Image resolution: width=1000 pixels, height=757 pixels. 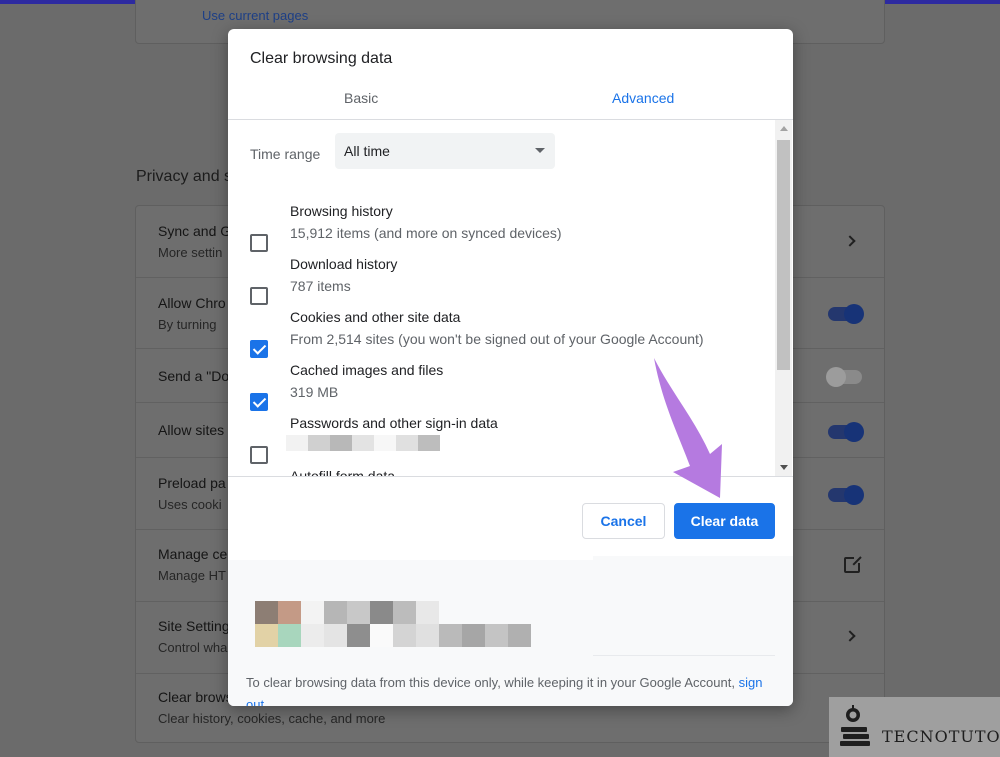 I want to click on row-title: Site Setting, so click(x=194, y=626).